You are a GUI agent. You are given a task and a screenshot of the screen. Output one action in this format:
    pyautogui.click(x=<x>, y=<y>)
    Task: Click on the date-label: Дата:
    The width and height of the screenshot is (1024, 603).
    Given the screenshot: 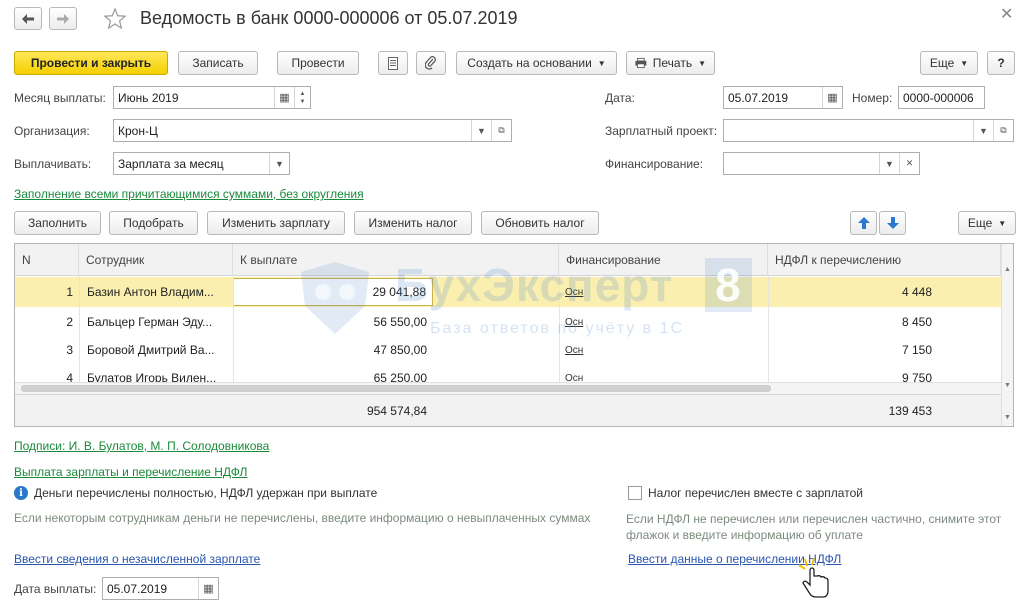 What is the action you would take?
    pyautogui.click(x=620, y=98)
    